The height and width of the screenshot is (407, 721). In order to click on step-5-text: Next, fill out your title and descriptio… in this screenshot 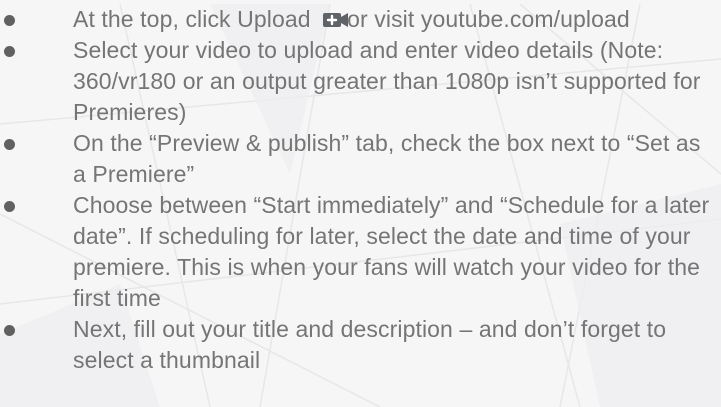, I will do `click(370, 344)`.